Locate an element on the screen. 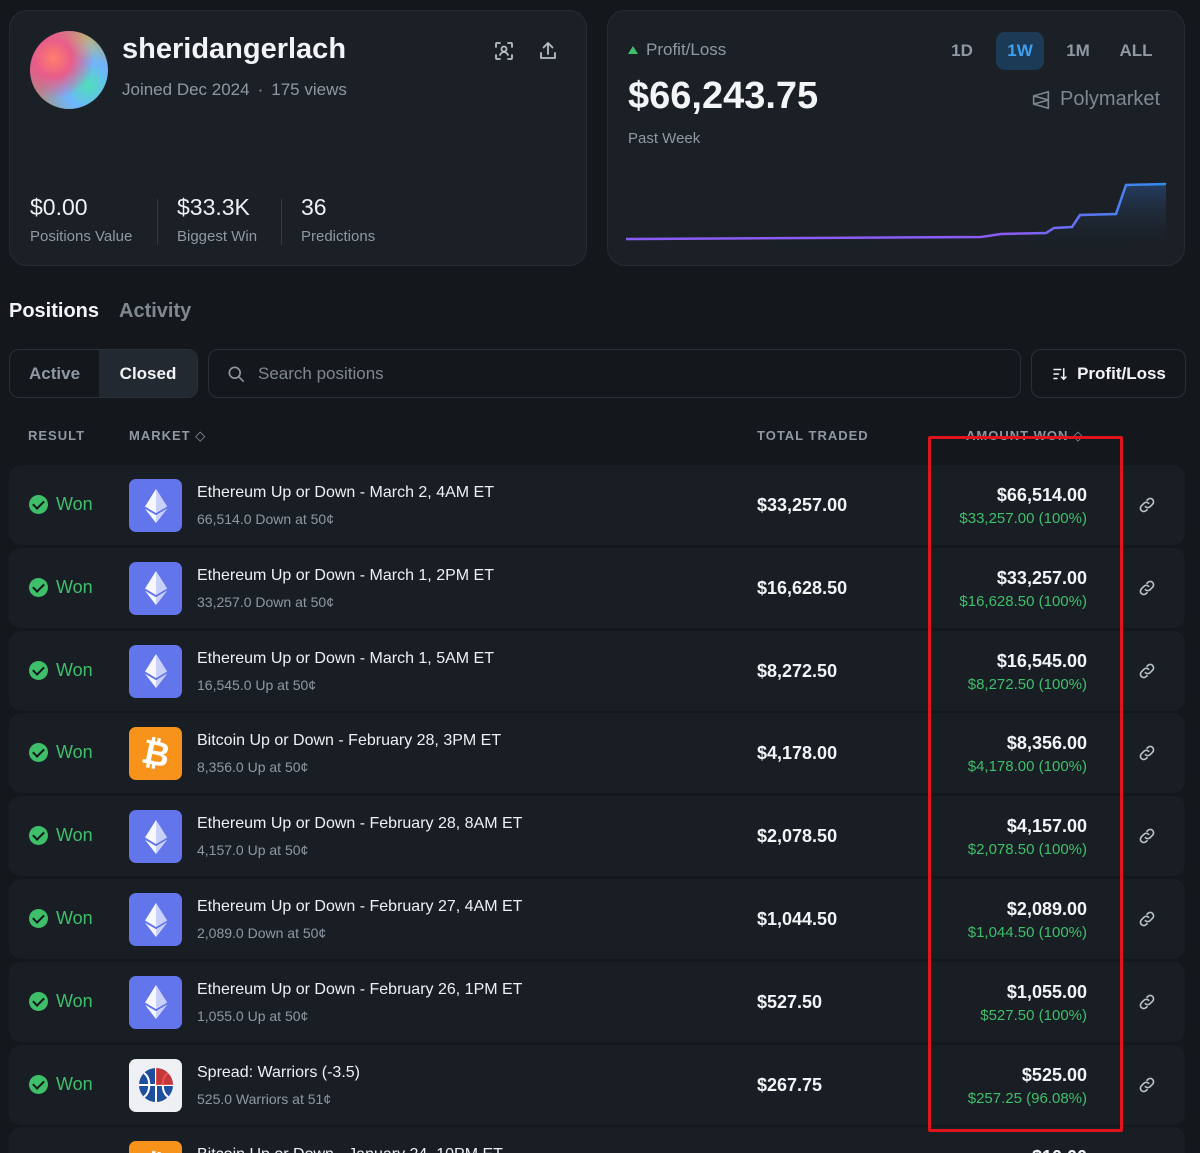 This screenshot has width=1200, height=1153. stat-value: $33.3K is located at coordinates (213, 207).